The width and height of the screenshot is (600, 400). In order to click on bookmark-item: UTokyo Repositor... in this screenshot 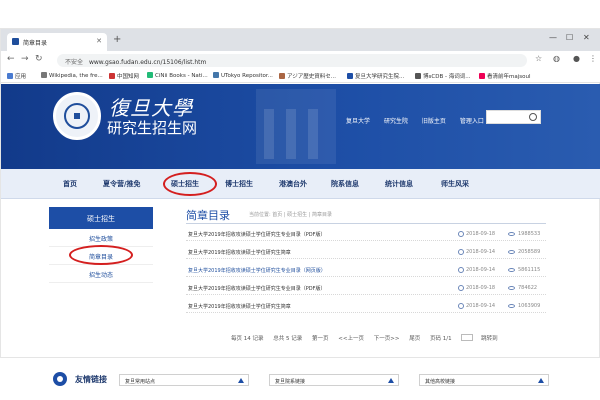, I will do `click(243, 75)`.